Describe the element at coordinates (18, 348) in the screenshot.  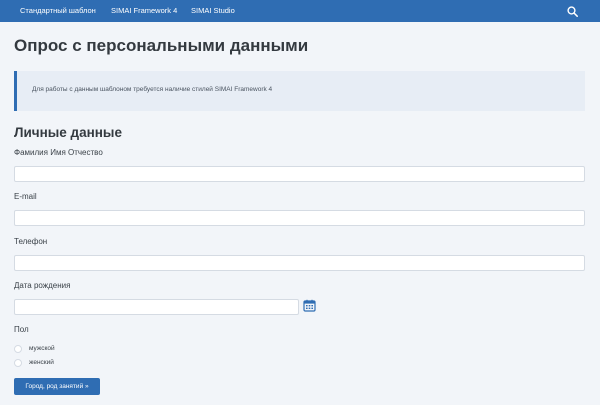
I see `radio-male` at that location.